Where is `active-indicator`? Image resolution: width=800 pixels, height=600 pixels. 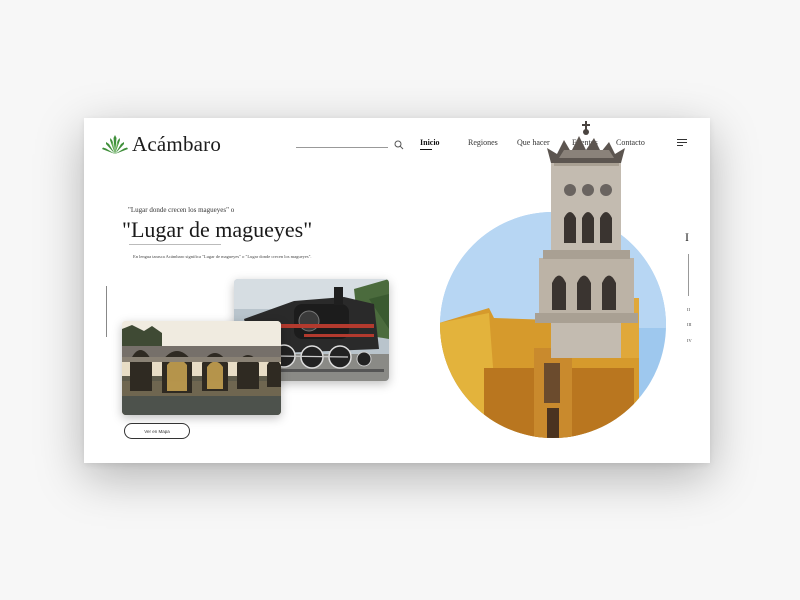
active-indicator is located at coordinates (426, 149).